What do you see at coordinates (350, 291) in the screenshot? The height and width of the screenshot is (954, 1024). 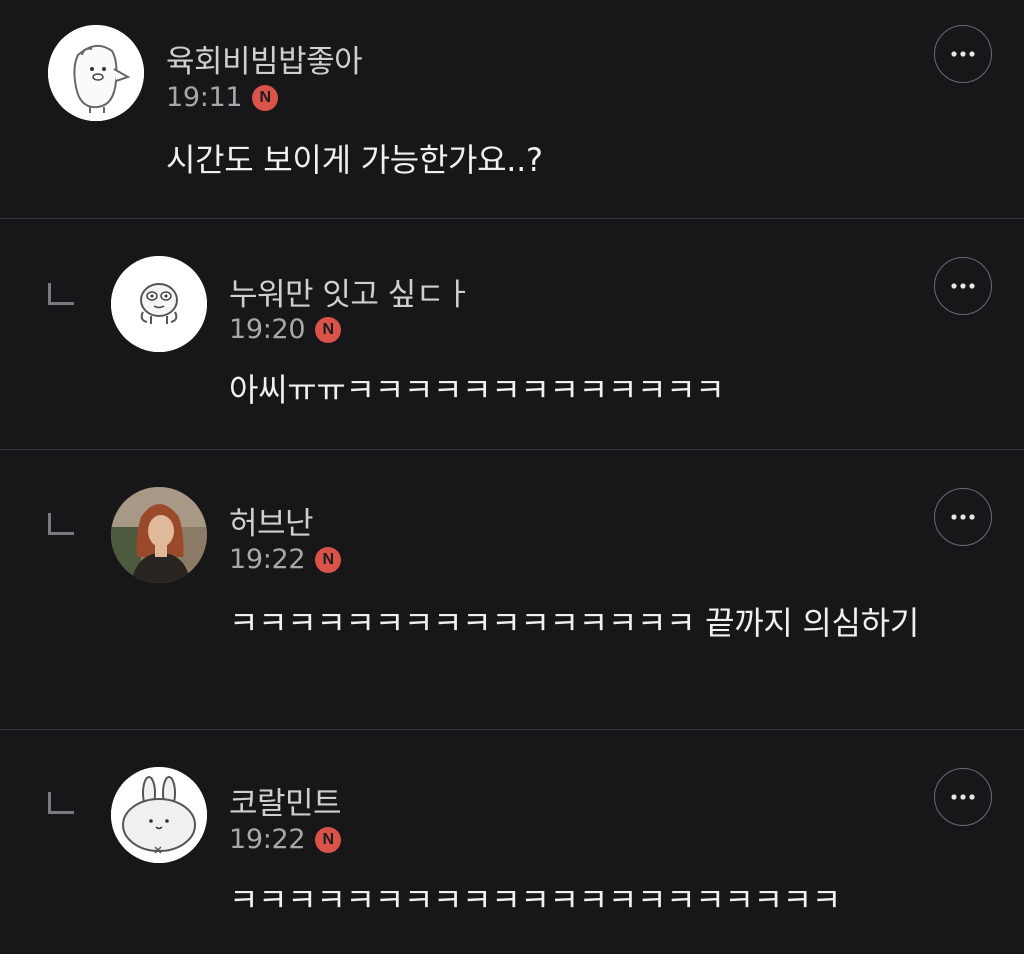 I see `comment-nickname: 누워만 잇고 싶ㄷㅏ` at bounding box center [350, 291].